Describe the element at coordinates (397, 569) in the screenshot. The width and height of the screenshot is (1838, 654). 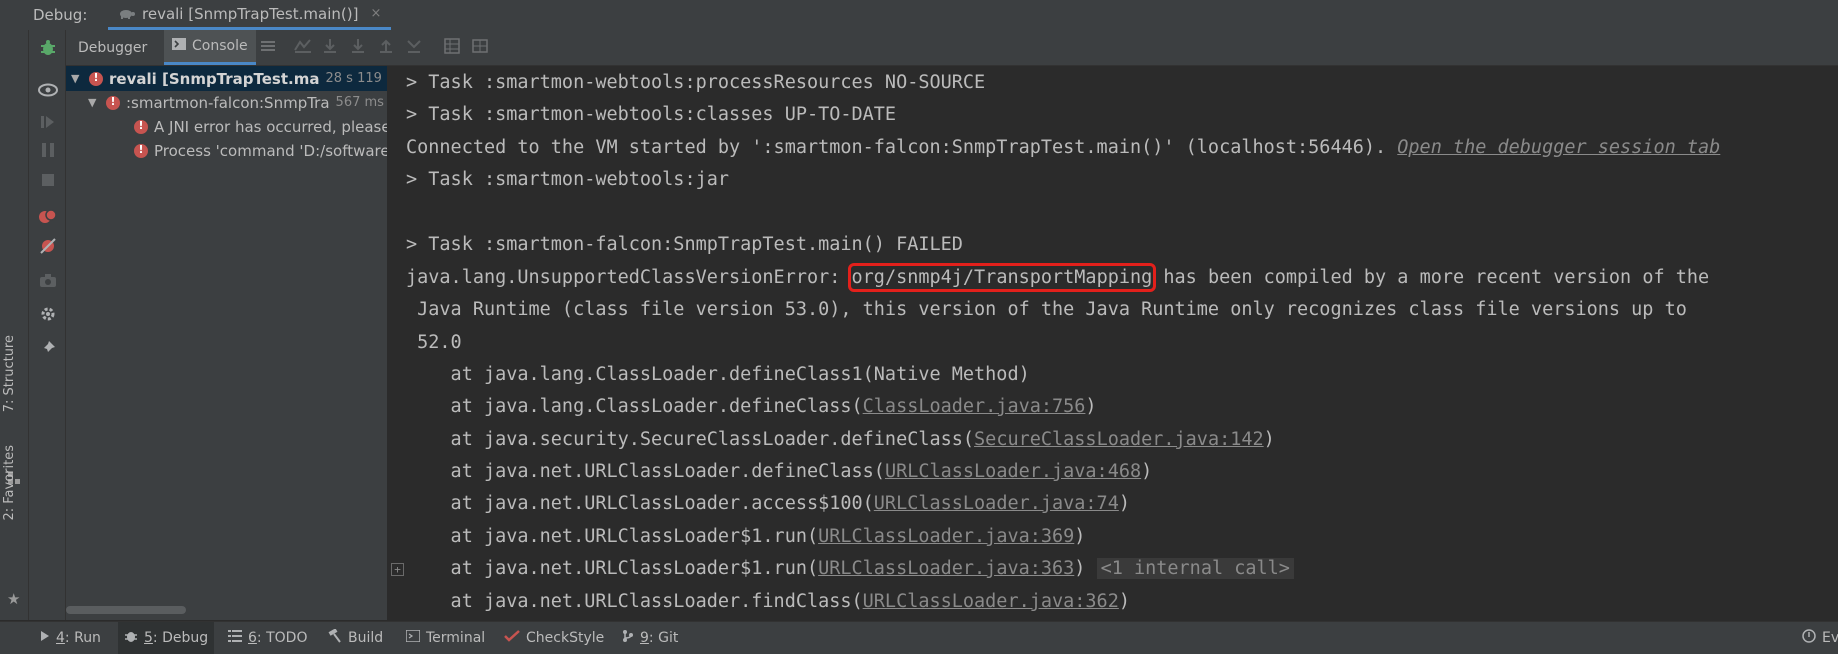
I see `expand-fold-icon: +` at that location.